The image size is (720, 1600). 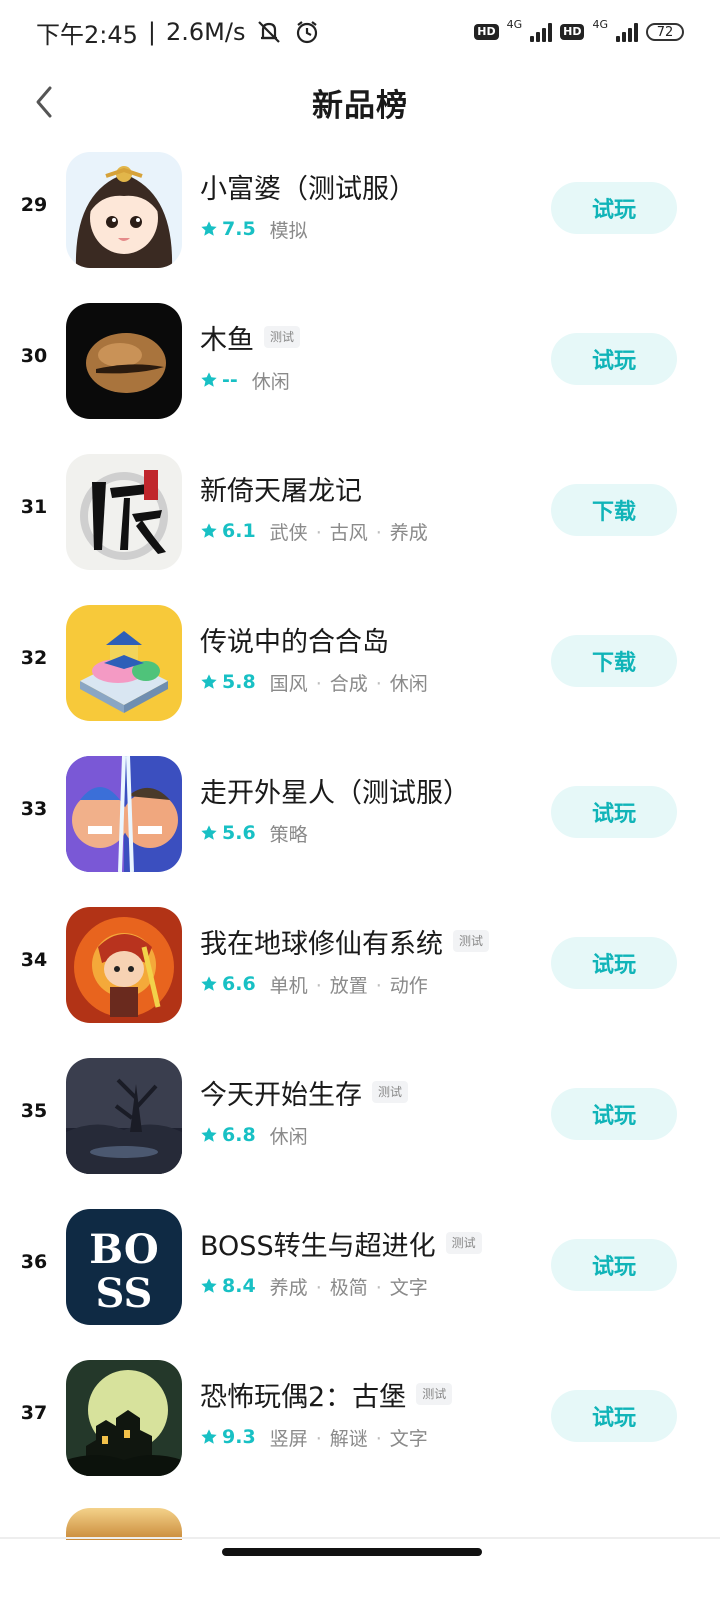 I want to click on app-meta: 5.8 国风 · 合成 · 休闲, so click(x=370, y=682).